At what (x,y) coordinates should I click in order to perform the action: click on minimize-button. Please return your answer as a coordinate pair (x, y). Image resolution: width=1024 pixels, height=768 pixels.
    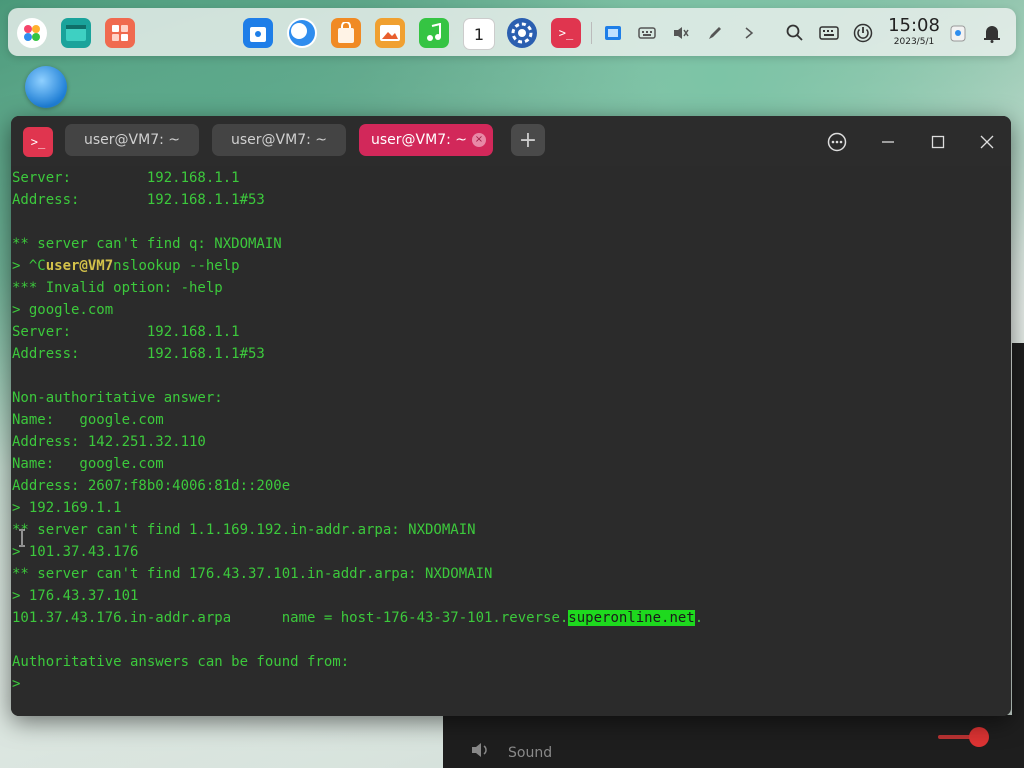
    Looking at the image, I should click on (888, 142).